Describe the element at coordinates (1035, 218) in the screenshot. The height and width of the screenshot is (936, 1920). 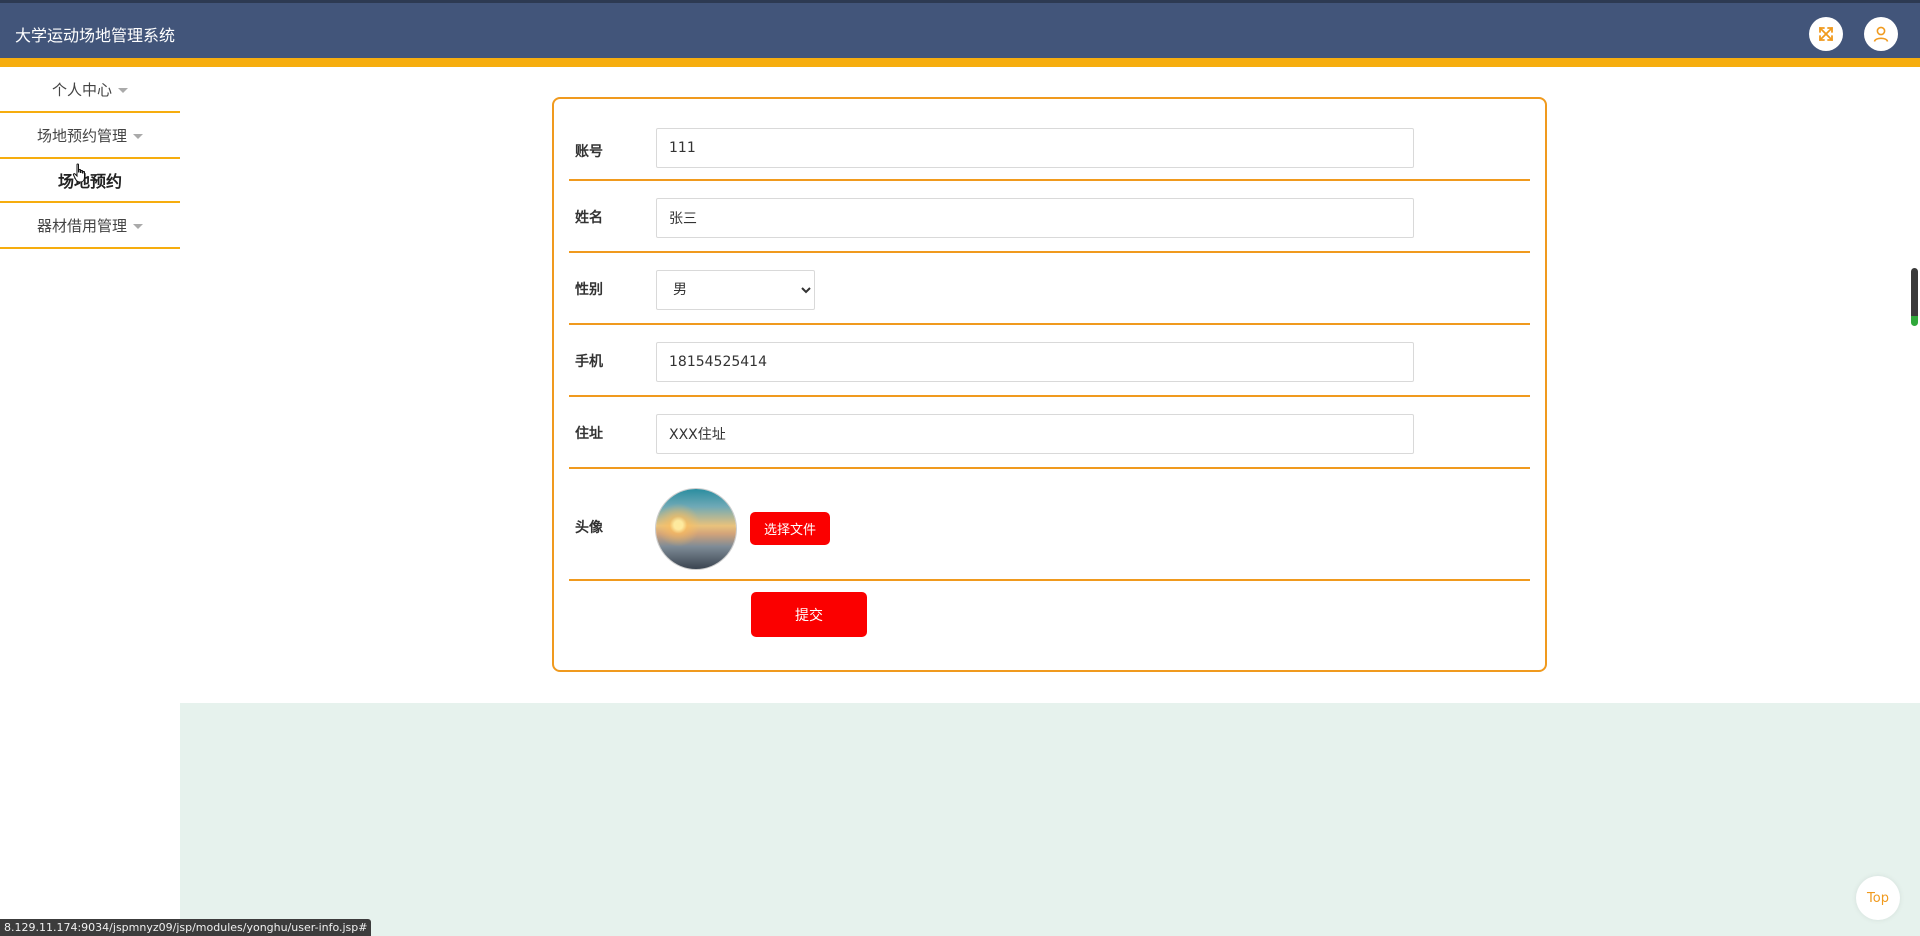
I see `name-input` at that location.